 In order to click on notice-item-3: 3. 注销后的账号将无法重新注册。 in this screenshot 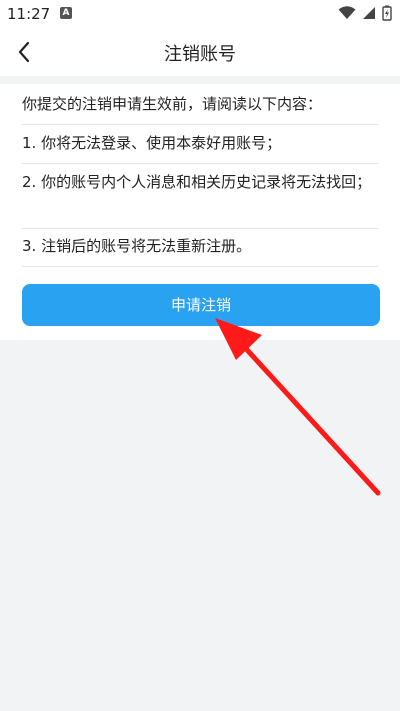, I will do `click(137, 246)`.